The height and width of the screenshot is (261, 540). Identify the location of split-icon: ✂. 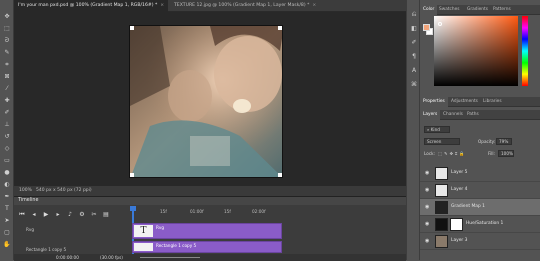
(94, 215).